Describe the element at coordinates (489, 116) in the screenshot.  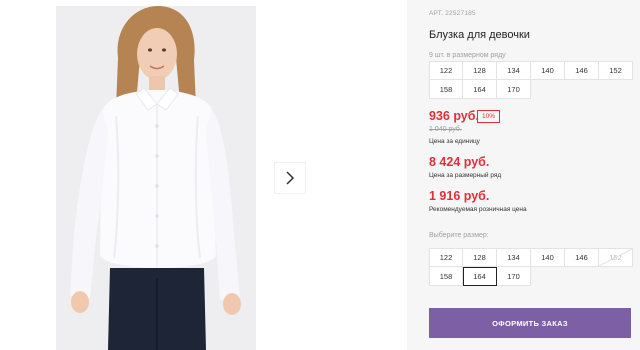
I see `discount-badge: 10%` at that location.